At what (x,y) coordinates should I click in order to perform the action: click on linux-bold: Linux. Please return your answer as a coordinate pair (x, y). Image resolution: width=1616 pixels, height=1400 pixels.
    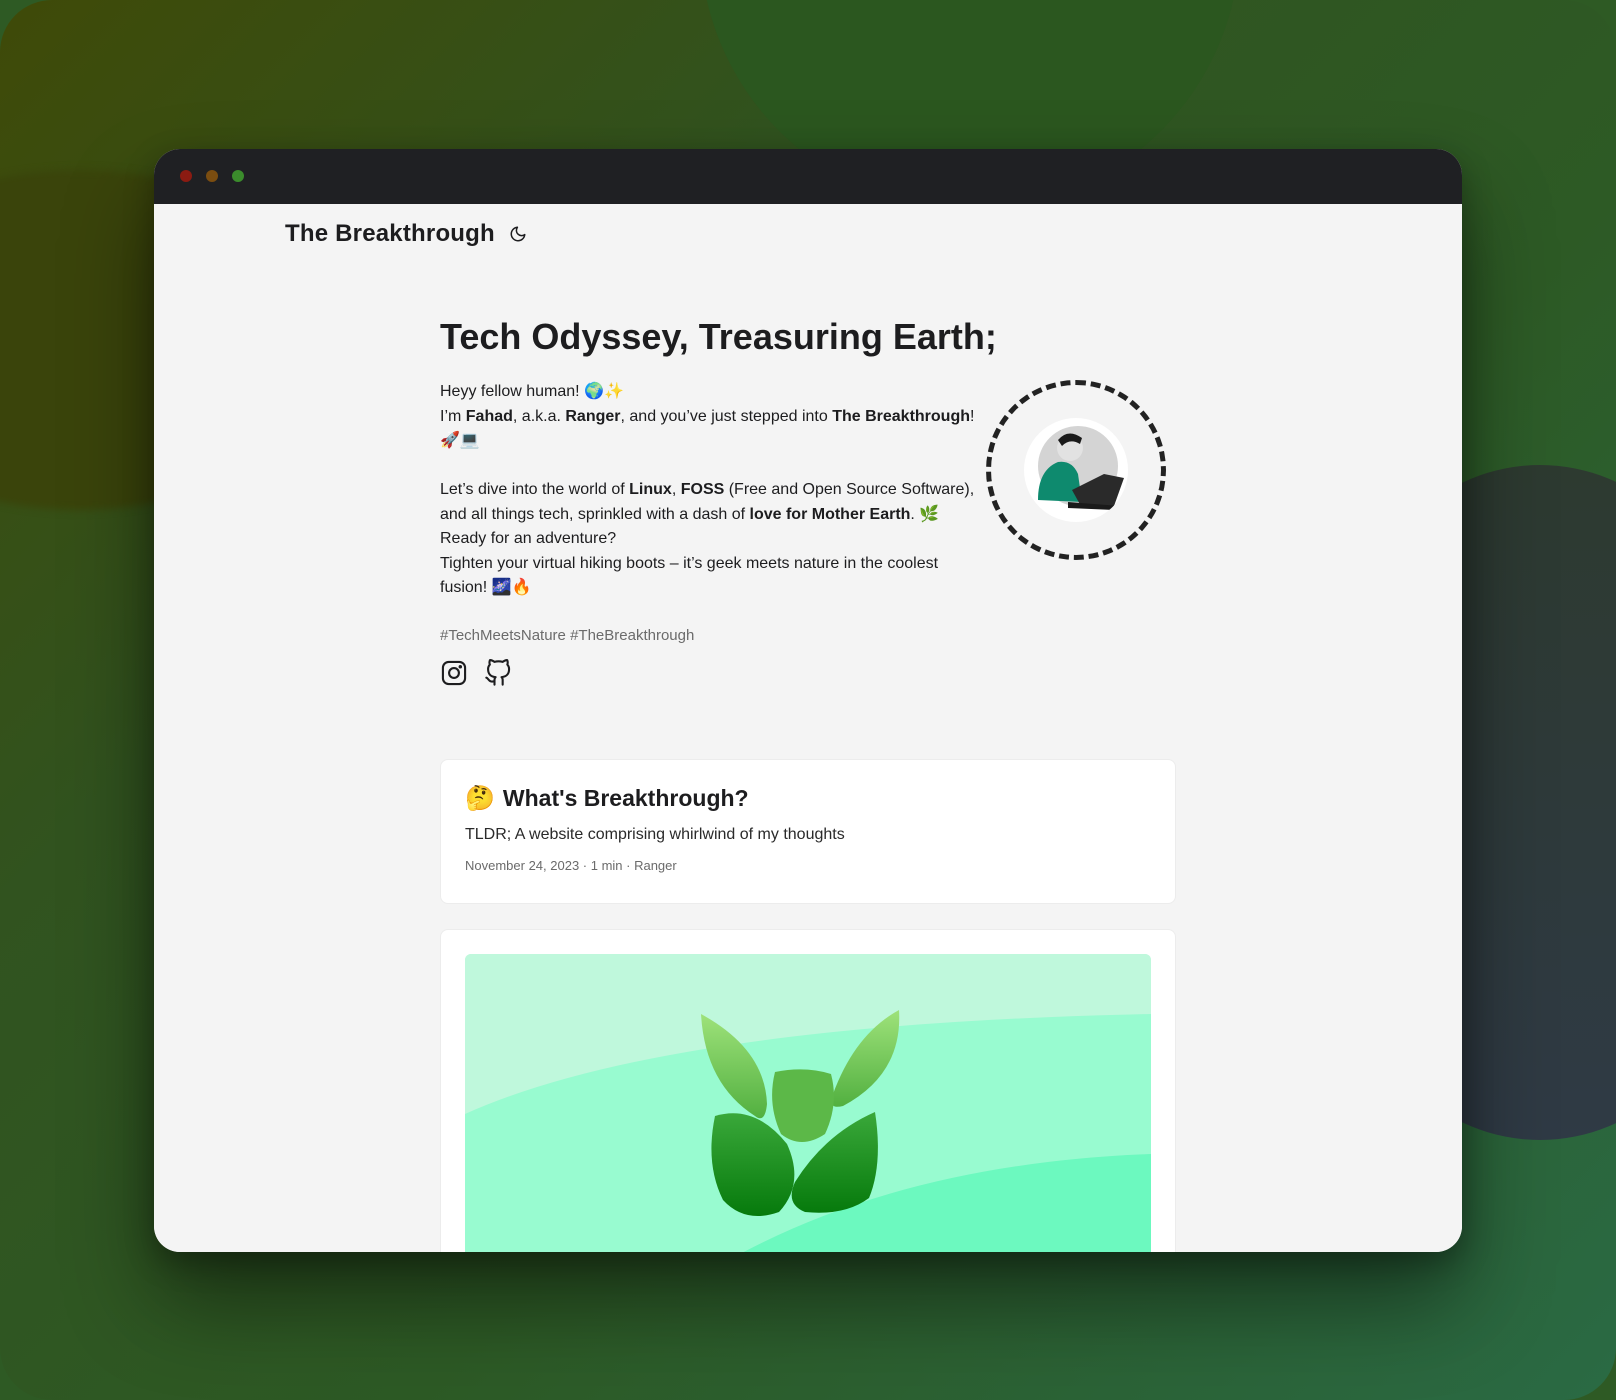
    Looking at the image, I should click on (650, 489).